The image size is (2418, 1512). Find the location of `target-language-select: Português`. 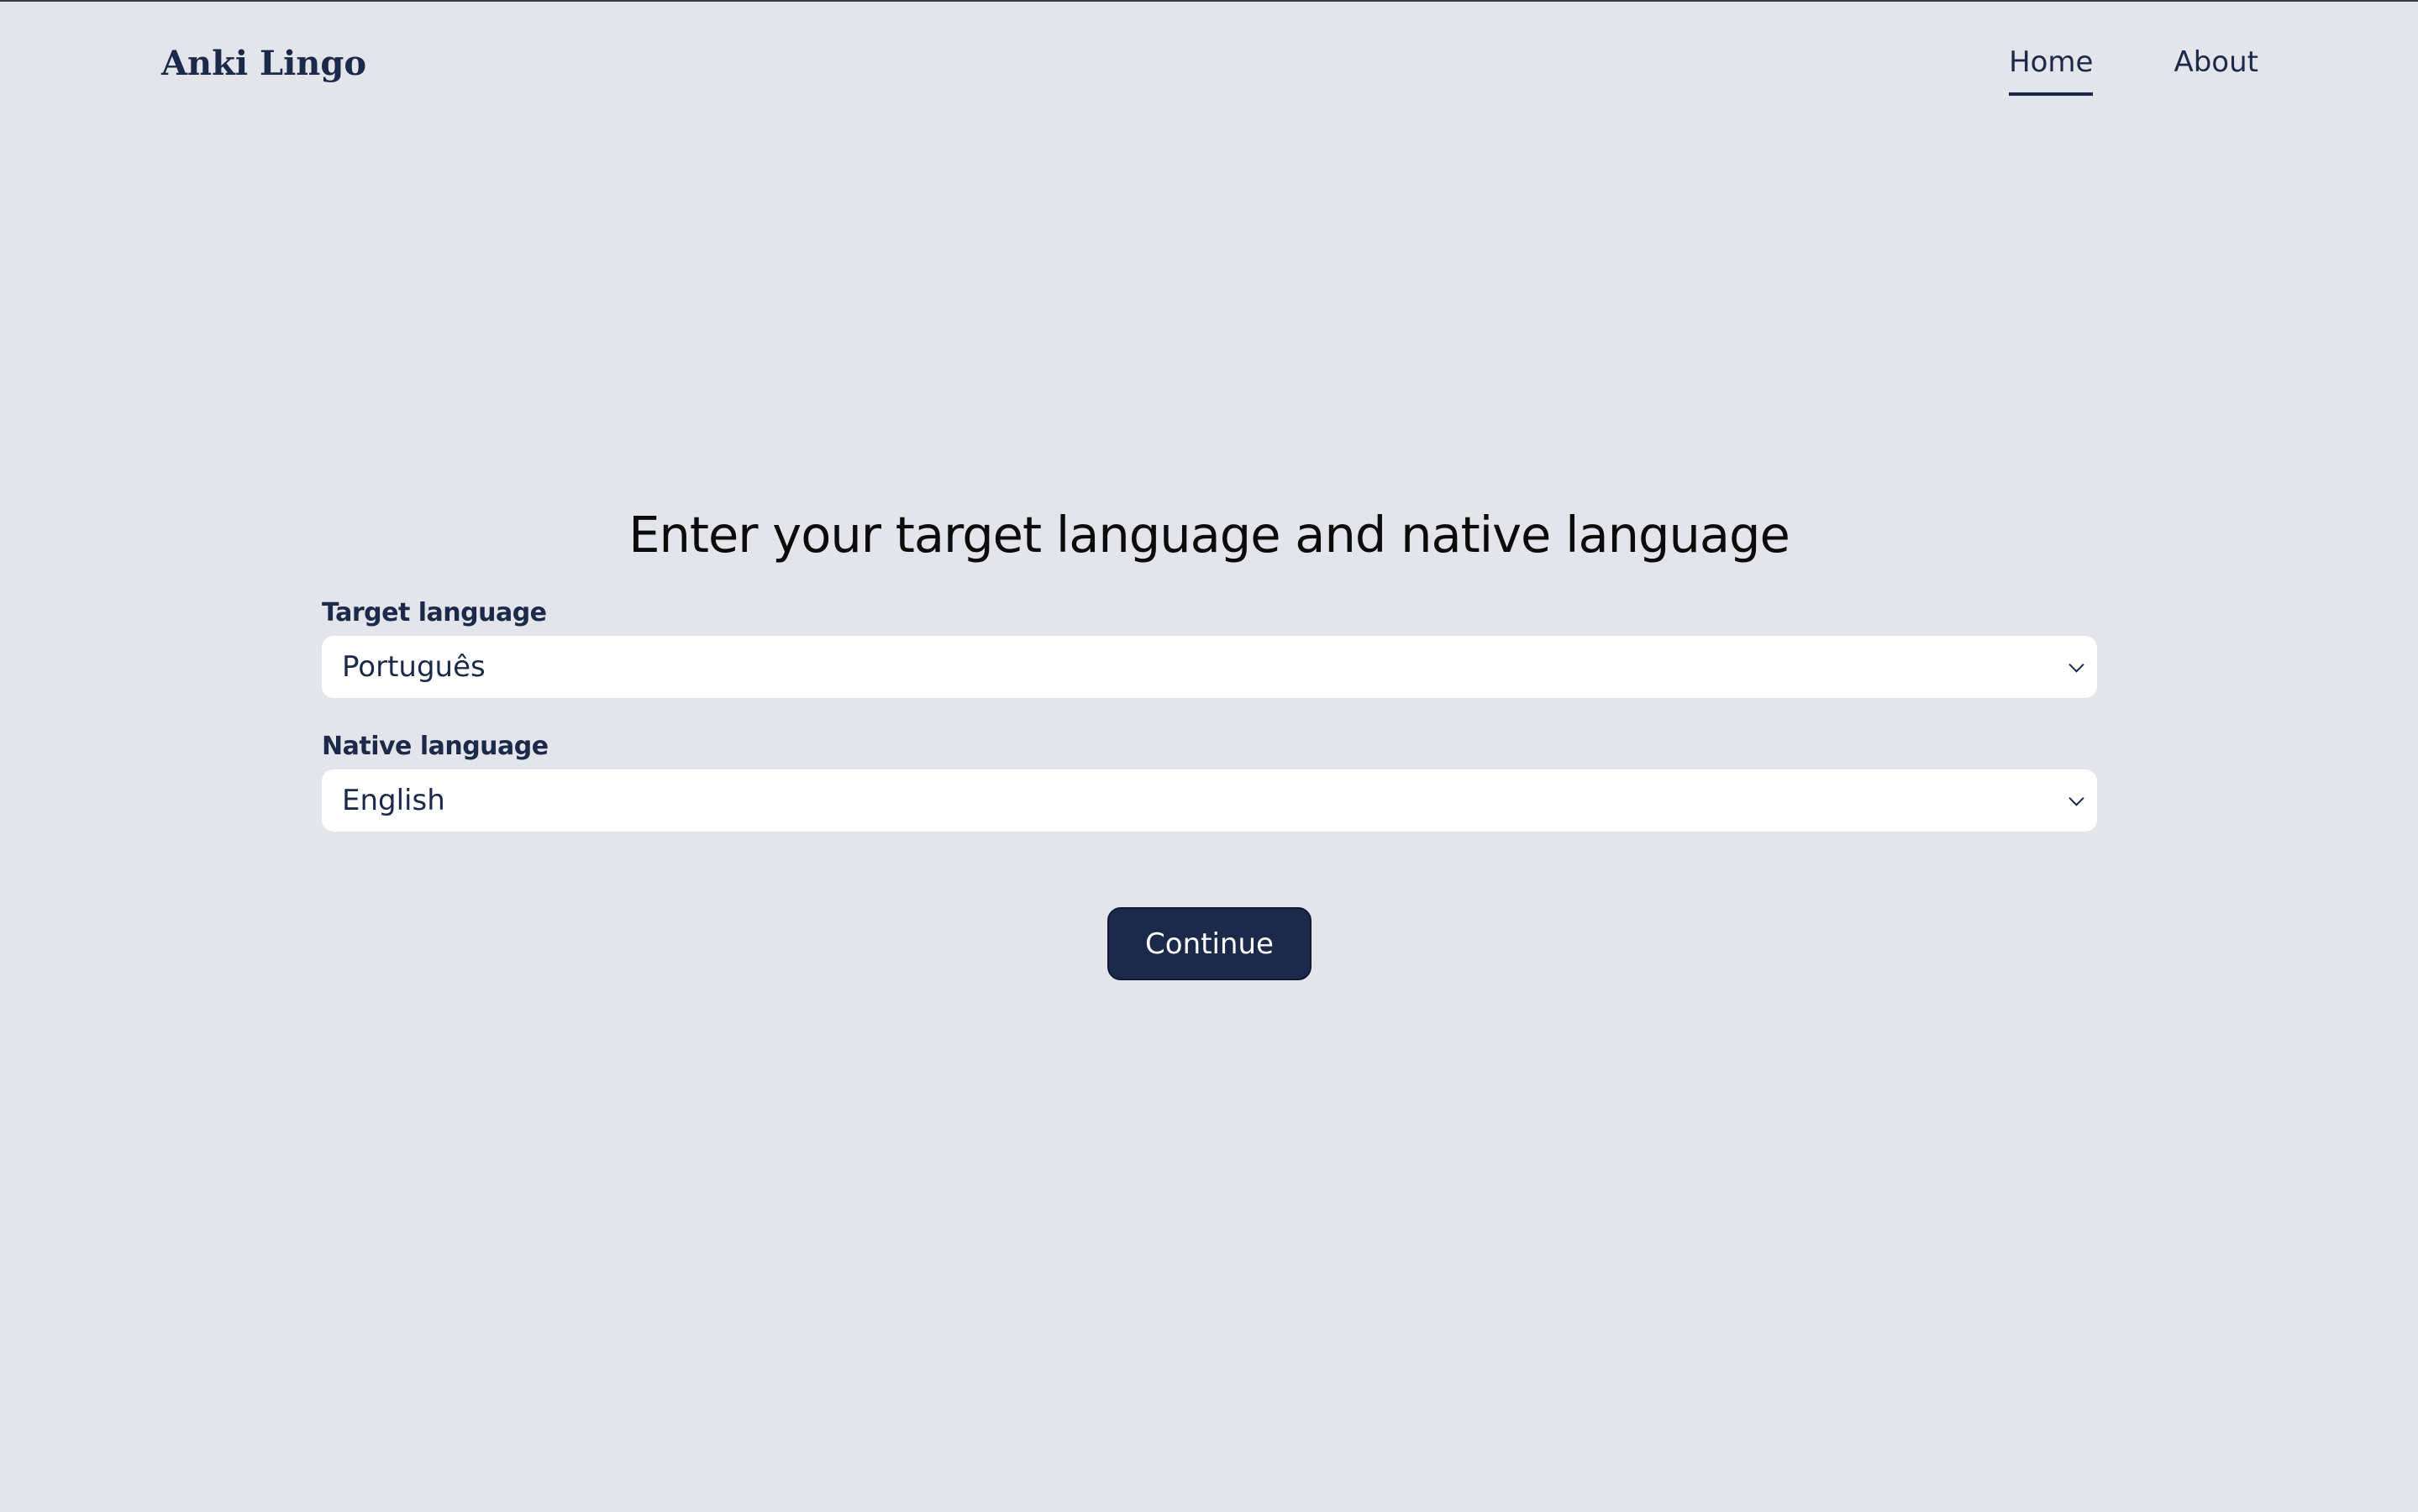

target-language-select: Português is located at coordinates (1210, 667).